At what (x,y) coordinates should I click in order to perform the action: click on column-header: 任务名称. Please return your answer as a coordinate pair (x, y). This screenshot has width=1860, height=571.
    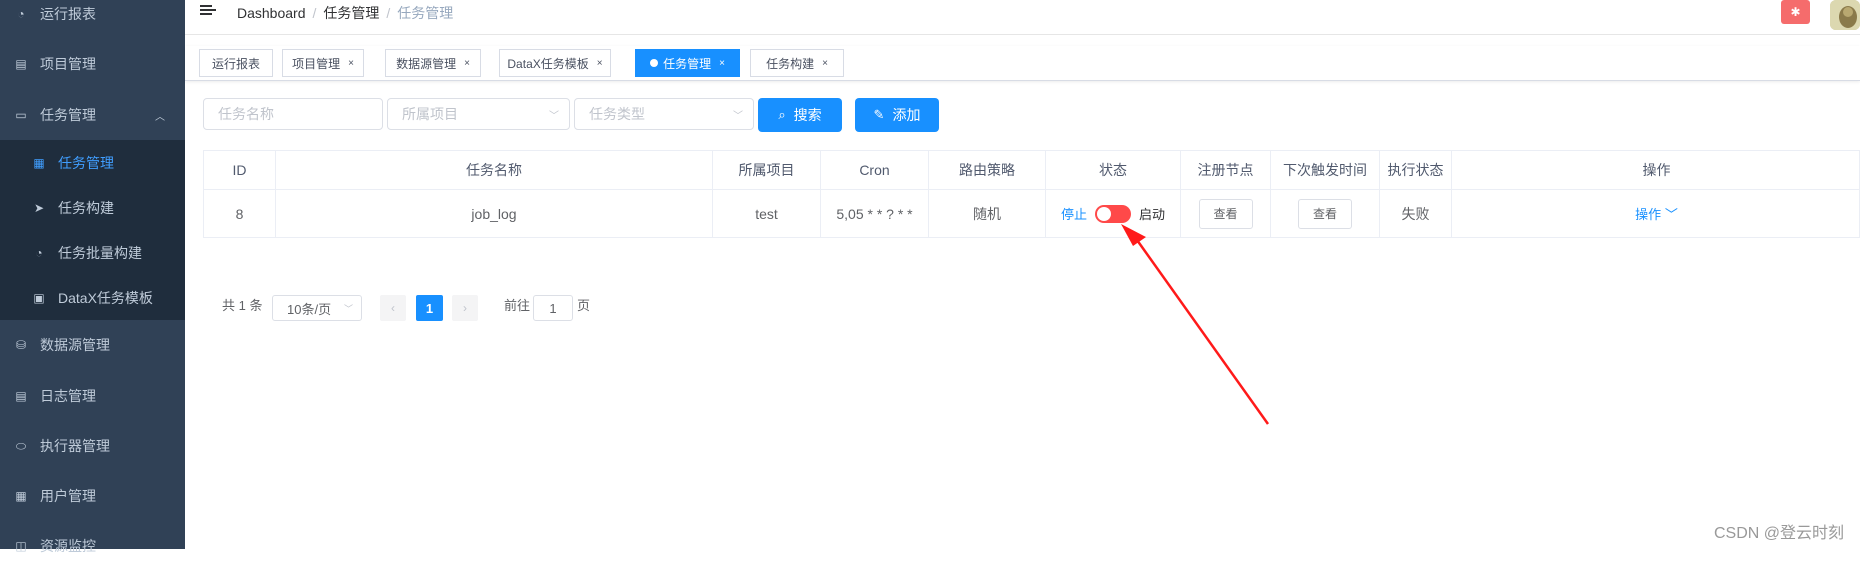
    Looking at the image, I should click on (494, 170).